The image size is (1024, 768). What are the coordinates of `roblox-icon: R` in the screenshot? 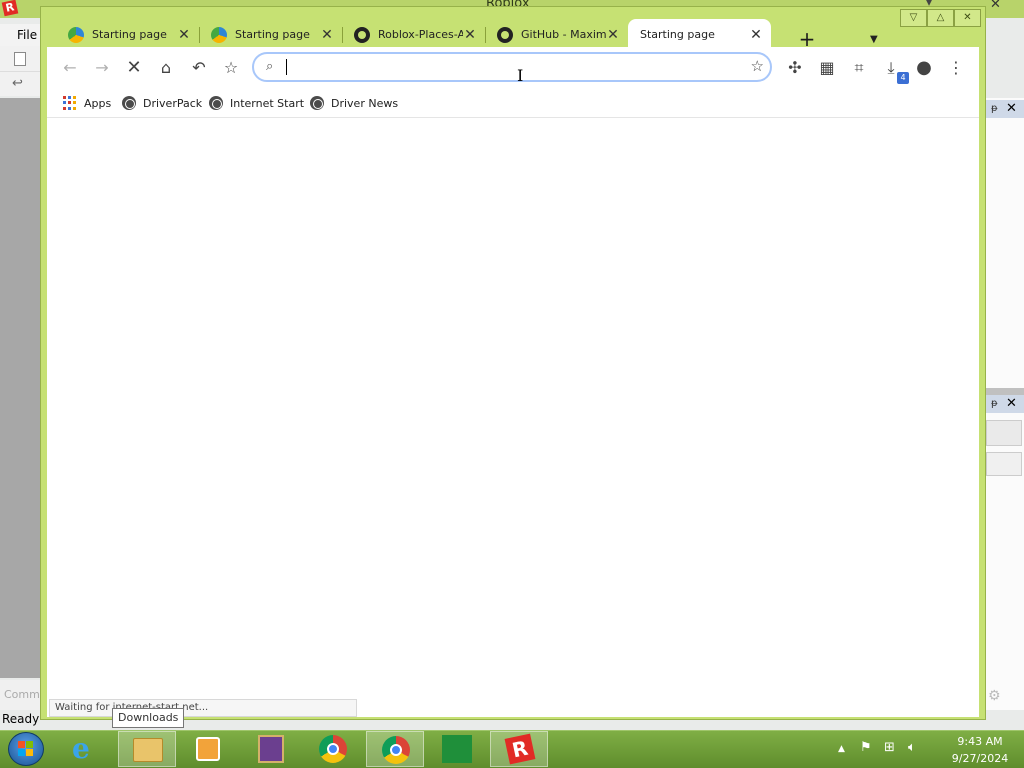 It's located at (520, 749).